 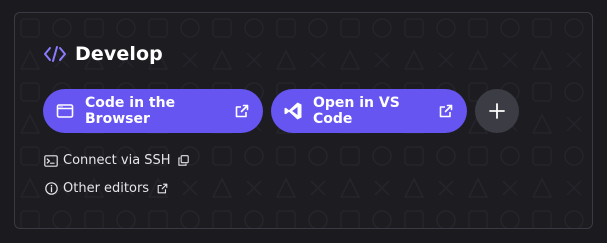 What do you see at coordinates (119, 54) in the screenshot?
I see `section-title: Develop` at bounding box center [119, 54].